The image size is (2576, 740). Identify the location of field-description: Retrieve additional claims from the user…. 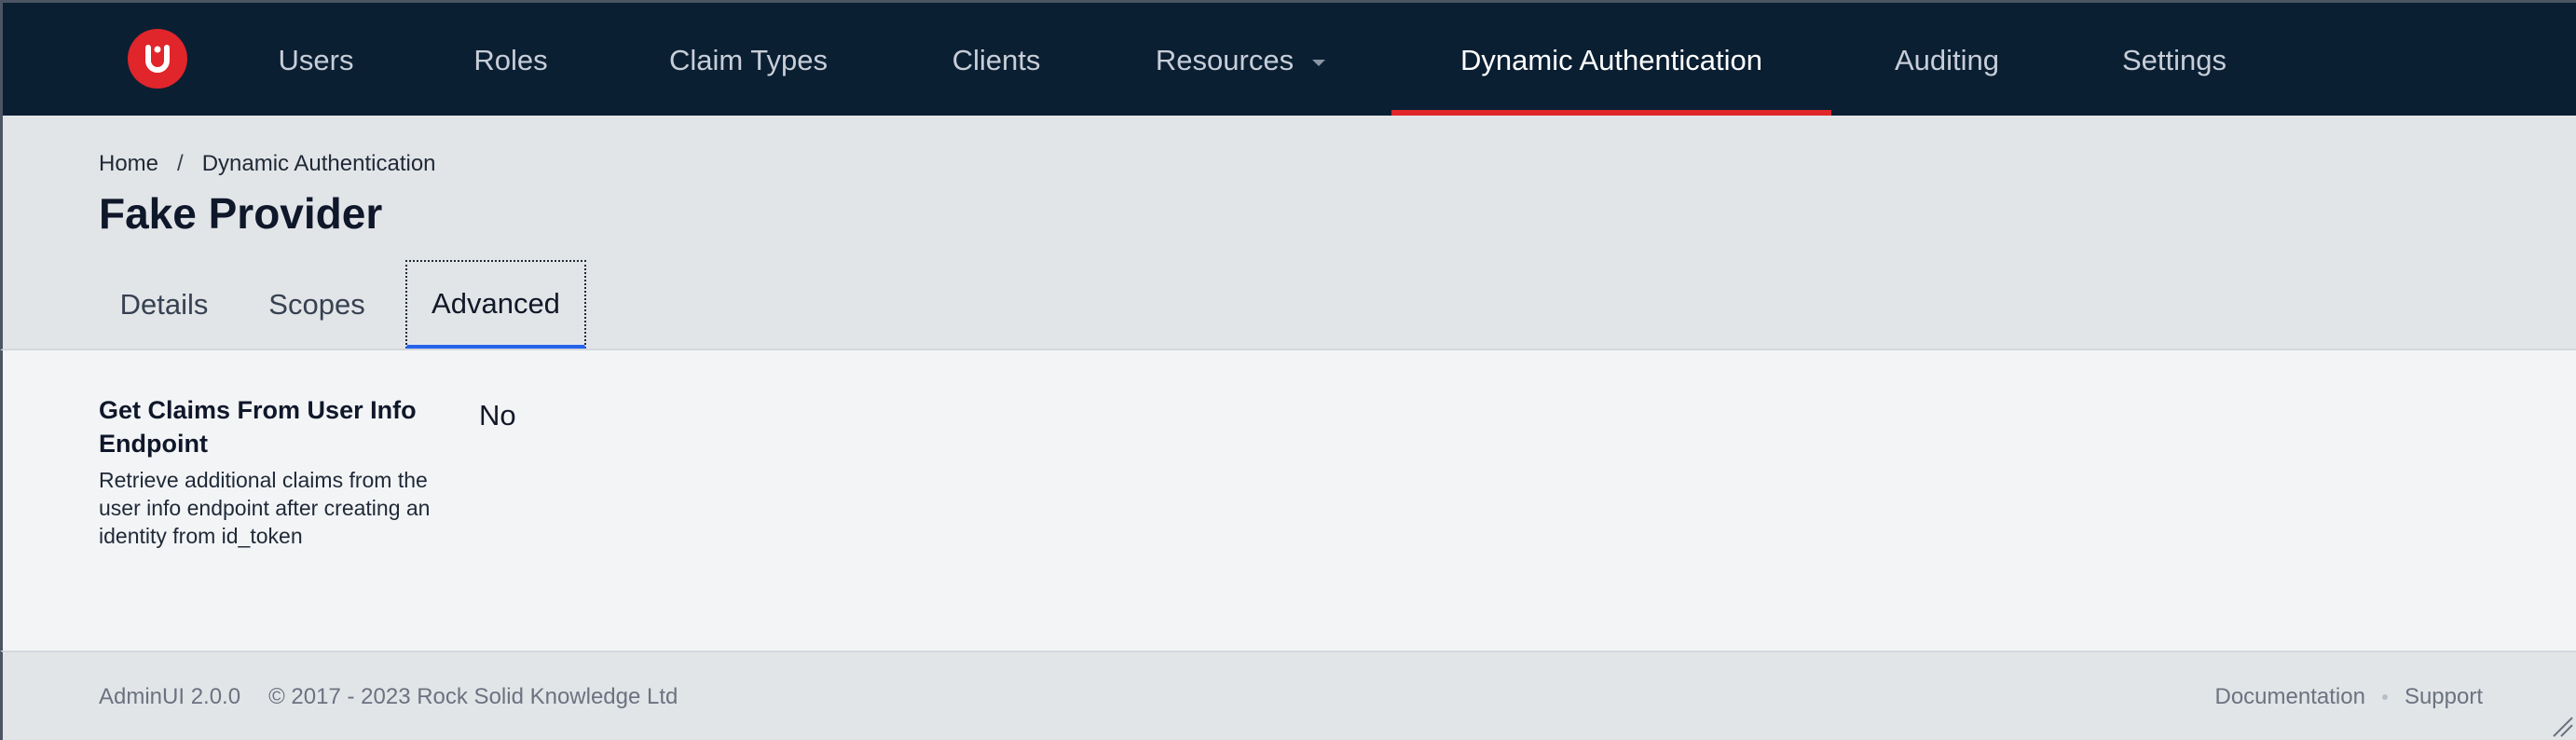
(265, 508).